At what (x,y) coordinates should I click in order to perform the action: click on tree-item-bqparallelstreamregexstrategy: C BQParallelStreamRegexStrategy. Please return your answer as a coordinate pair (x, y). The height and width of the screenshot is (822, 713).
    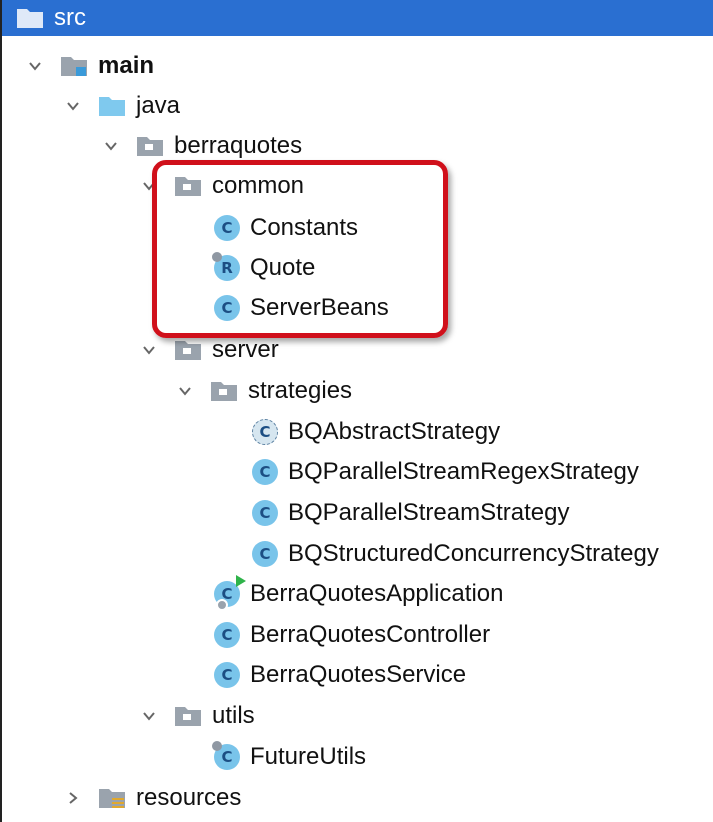
    Looking at the image, I should click on (357, 472).